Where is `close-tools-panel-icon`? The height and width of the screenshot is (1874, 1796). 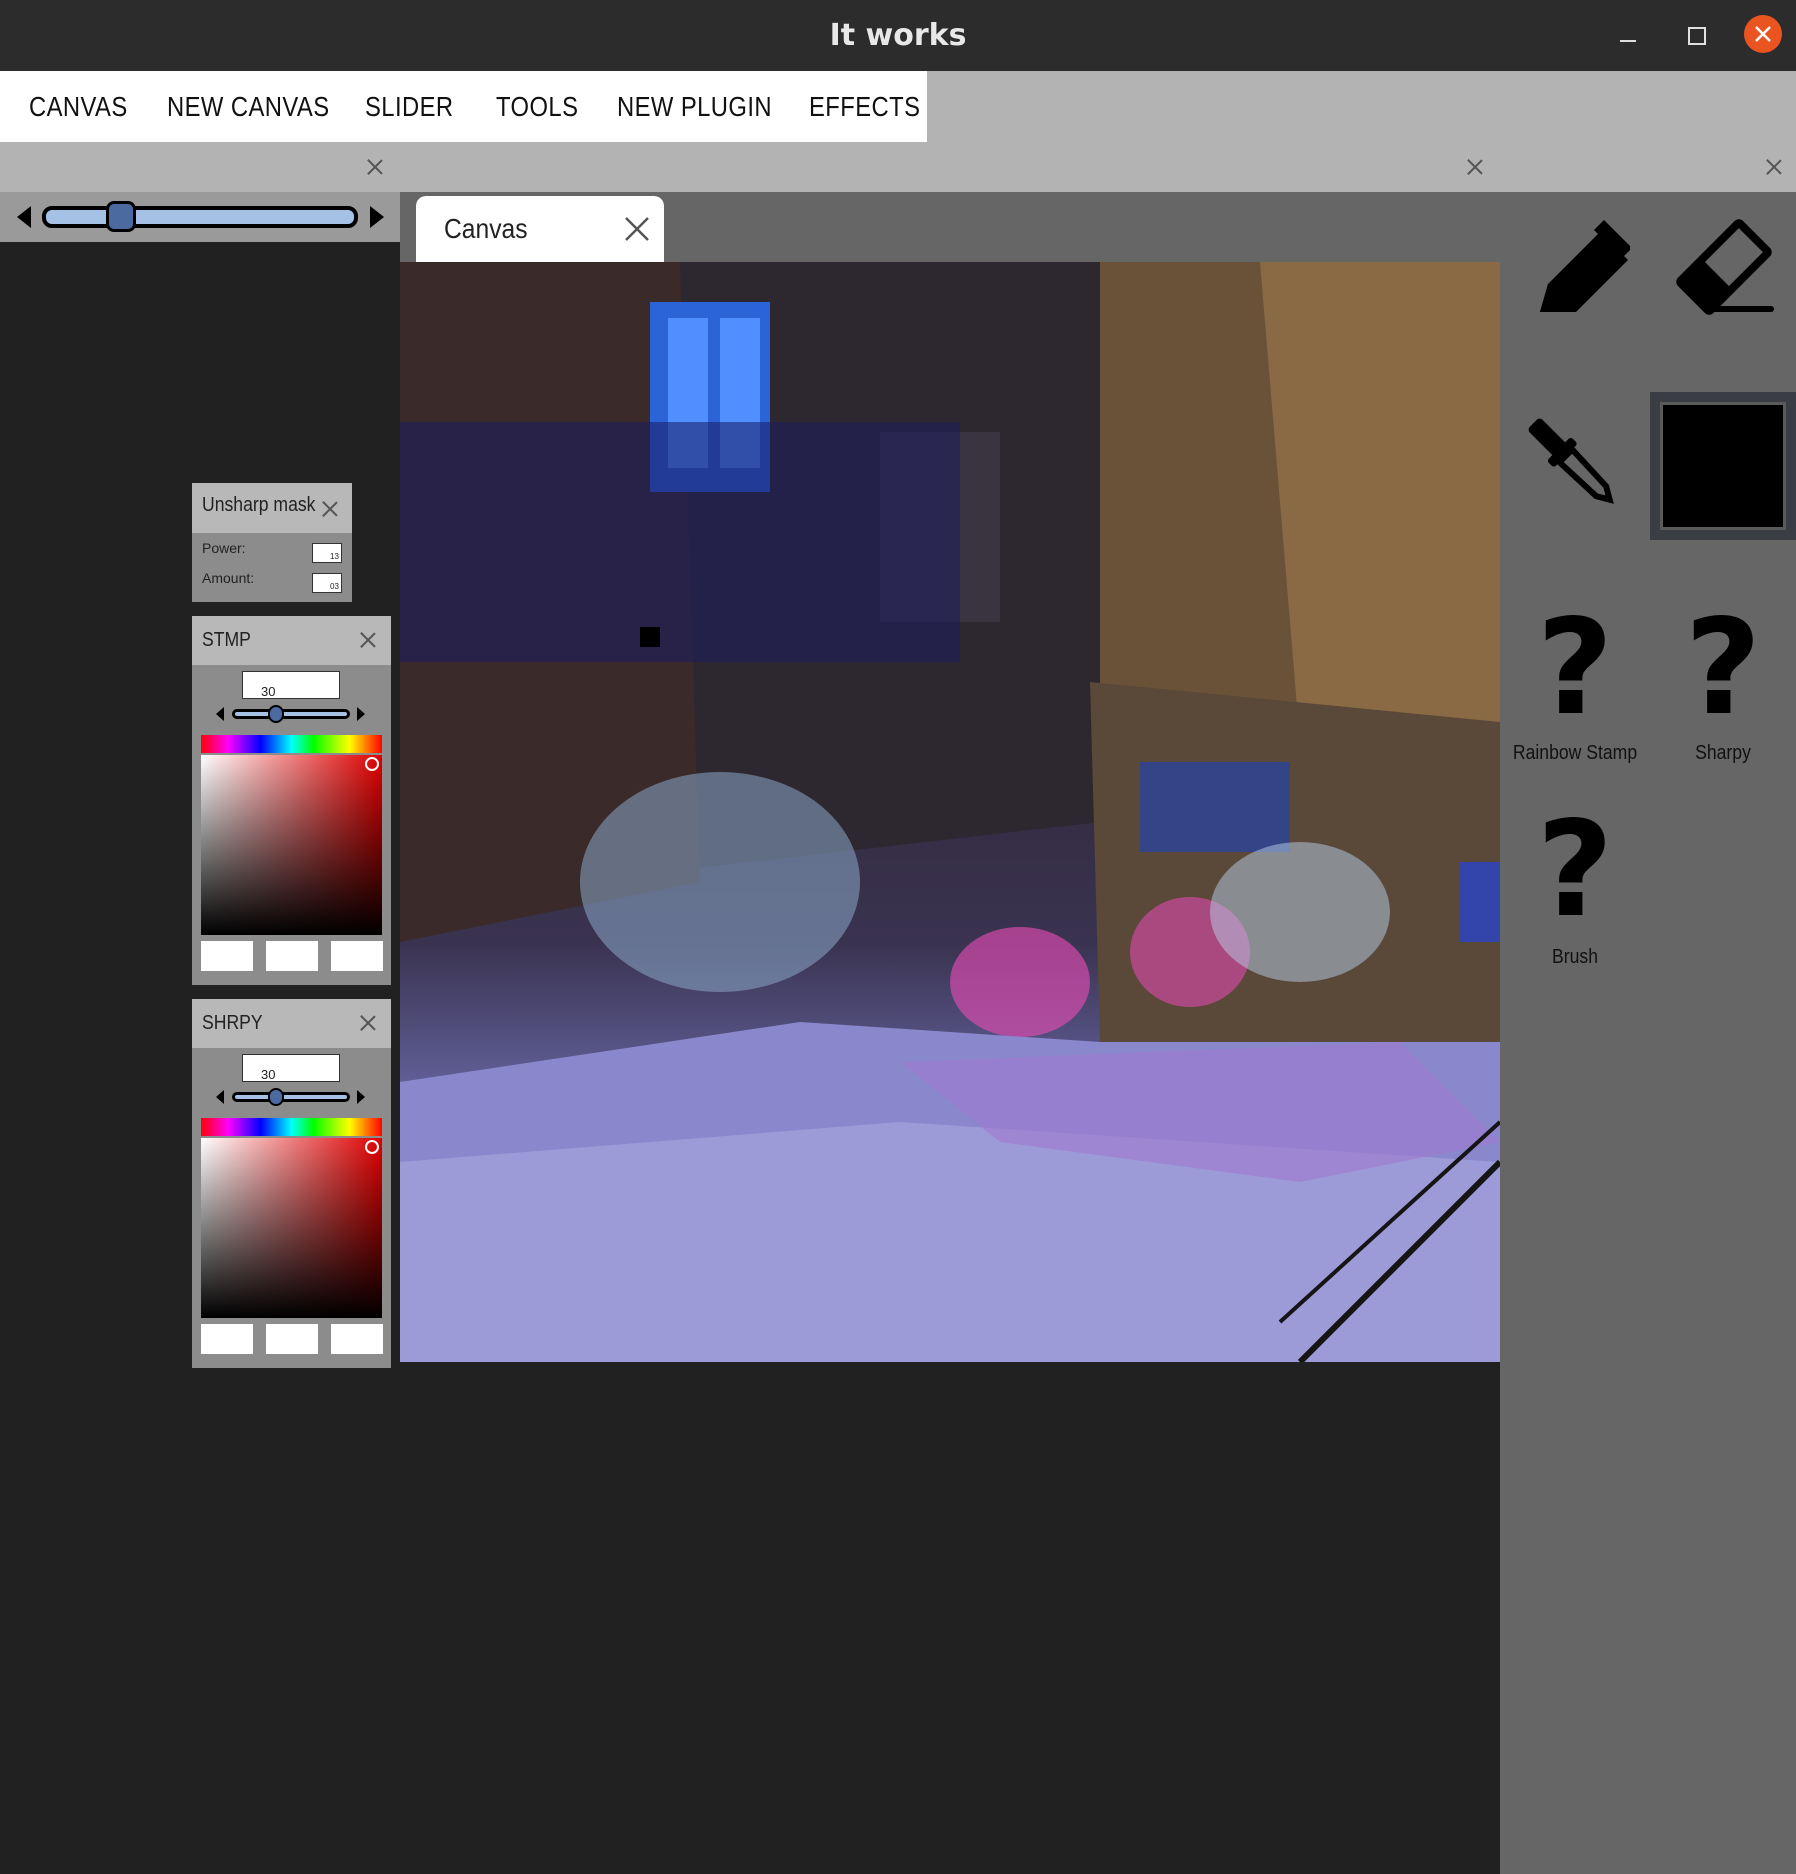 close-tools-panel-icon is located at coordinates (1774, 167).